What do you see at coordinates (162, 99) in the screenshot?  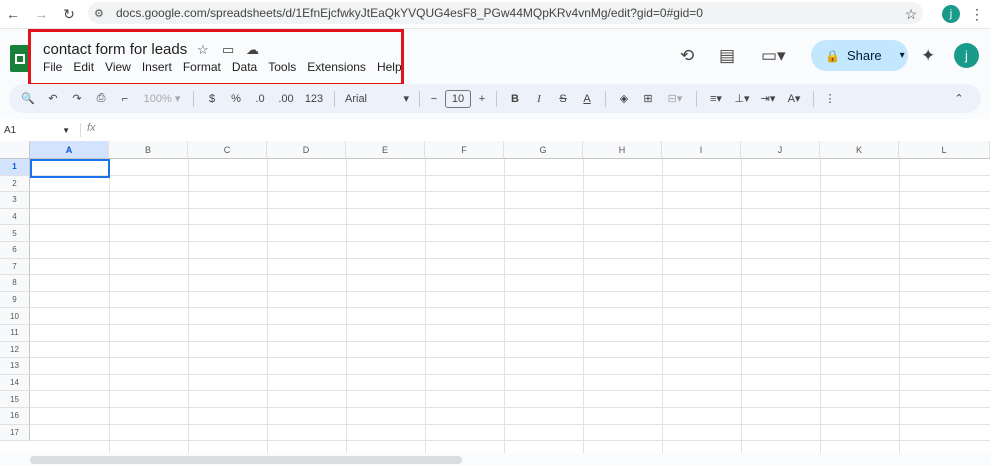 I see `zoom-select: 100% ▾` at bounding box center [162, 99].